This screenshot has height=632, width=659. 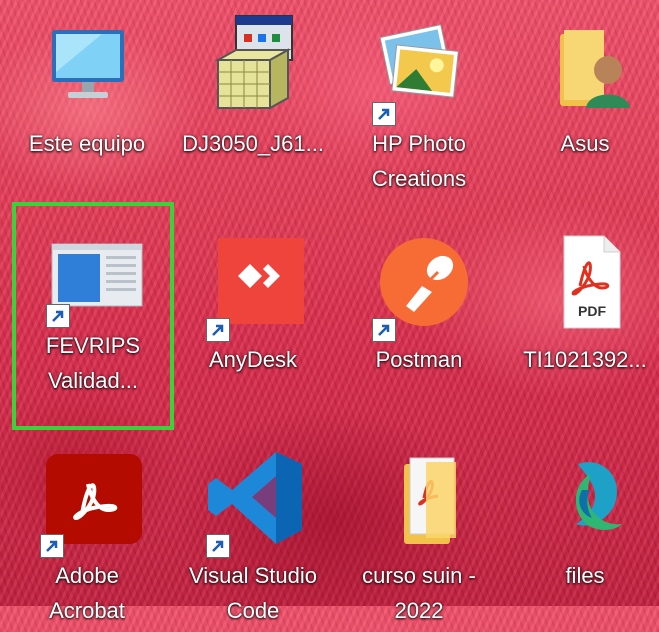 I want to click on desktop-icon-asus: Asus, so click(x=584, y=100).